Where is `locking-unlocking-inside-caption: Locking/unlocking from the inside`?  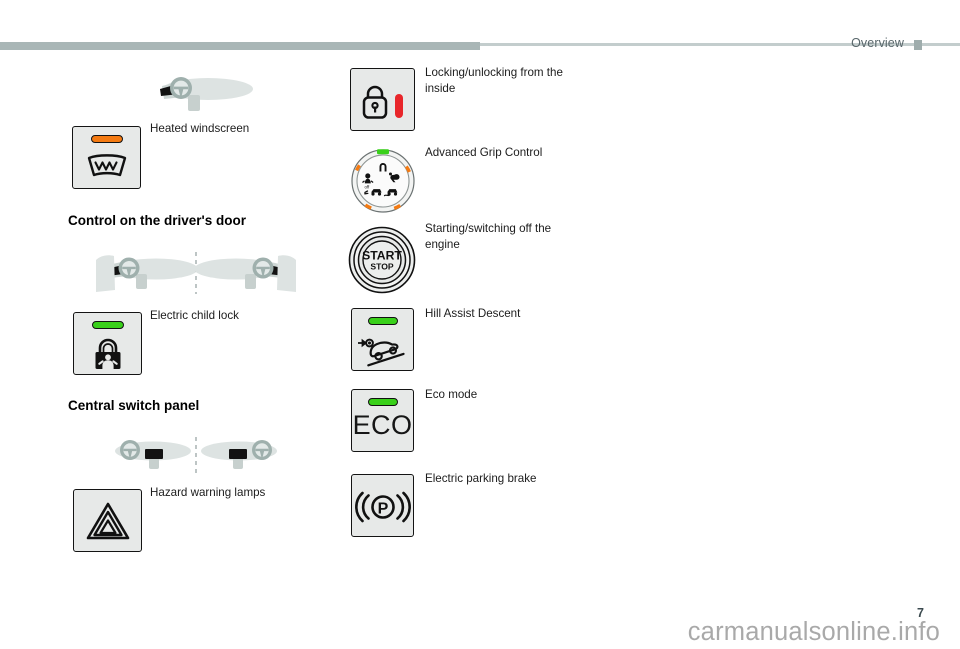 locking-unlocking-inside-caption: Locking/unlocking from the inside is located at coordinates (494, 80).